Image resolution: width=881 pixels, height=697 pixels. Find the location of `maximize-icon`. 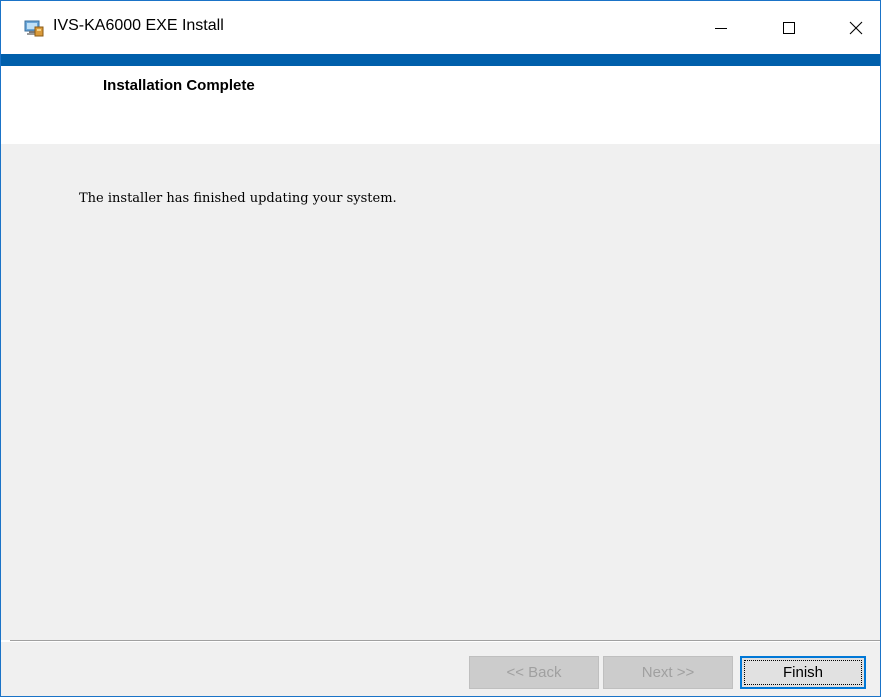

maximize-icon is located at coordinates (789, 27).